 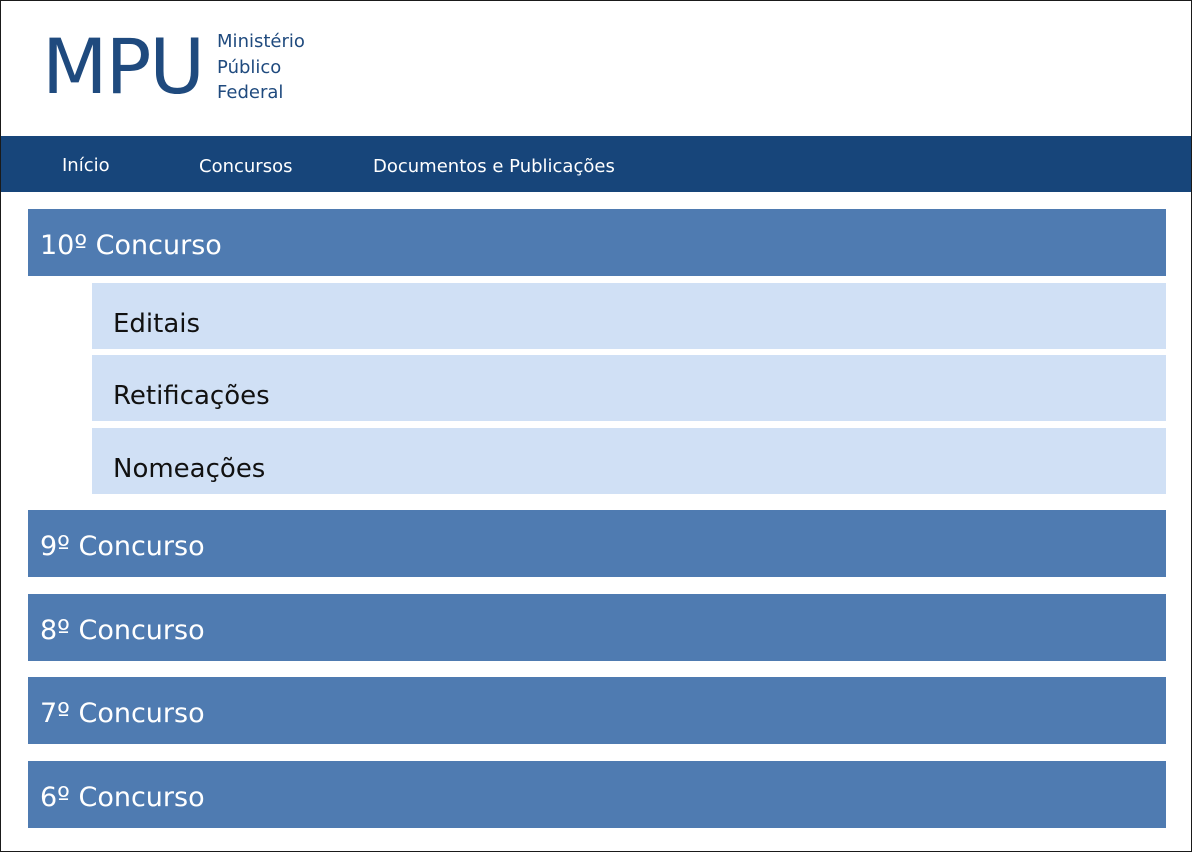 What do you see at coordinates (597, 242) in the screenshot?
I see `contest-header-10: 10º Concurso` at bounding box center [597, 242].